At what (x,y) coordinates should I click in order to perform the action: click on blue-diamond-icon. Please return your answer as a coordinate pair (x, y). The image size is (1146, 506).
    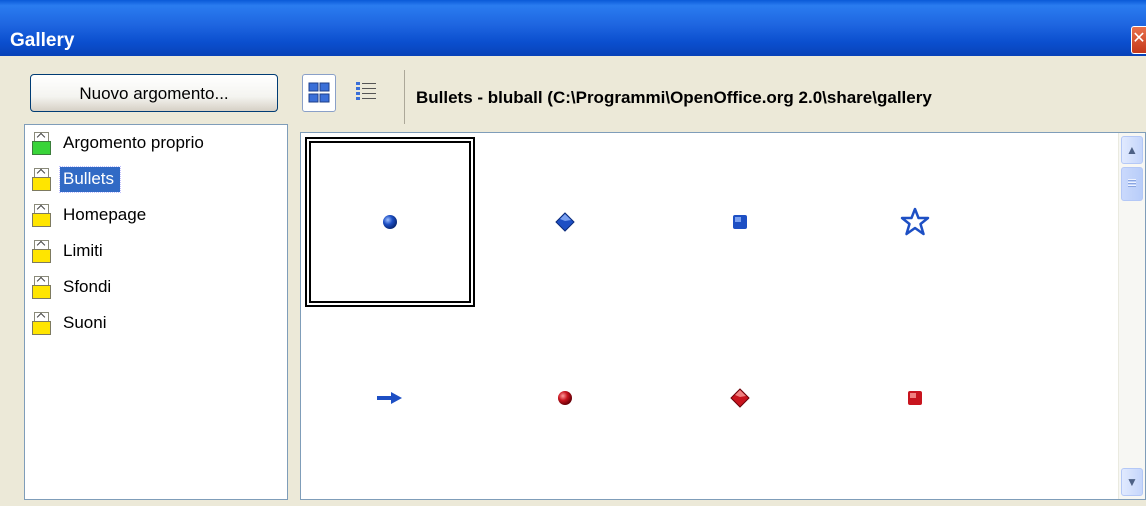
    Looking at the image, I should click on (565, 222).